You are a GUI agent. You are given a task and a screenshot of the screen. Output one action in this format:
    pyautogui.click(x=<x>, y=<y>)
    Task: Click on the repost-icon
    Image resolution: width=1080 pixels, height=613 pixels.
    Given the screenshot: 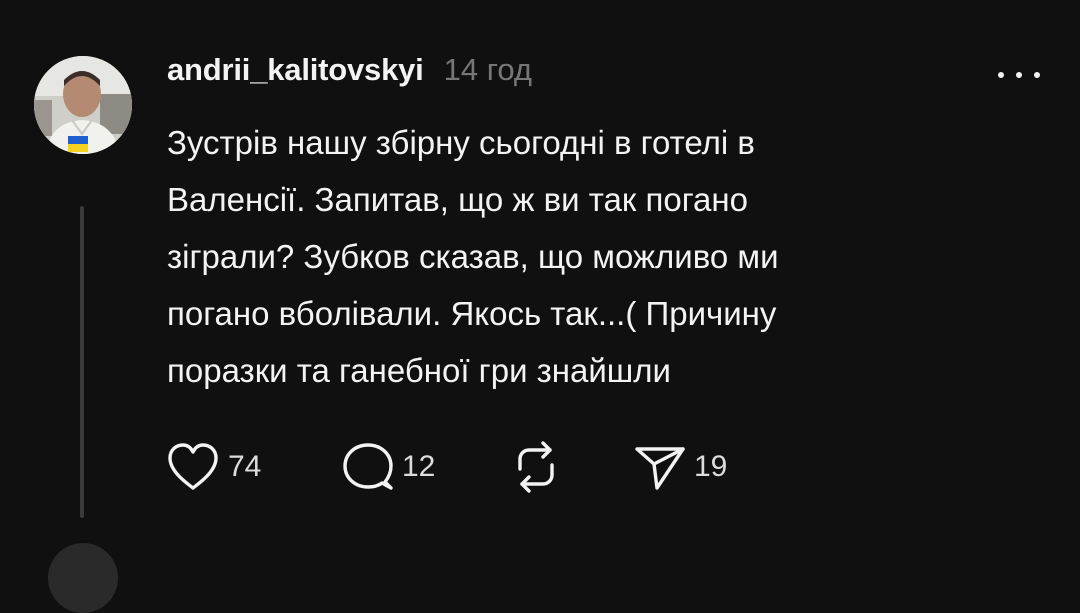 What is the action you would take?
    pyautogui.click(x=536, y=467)
    